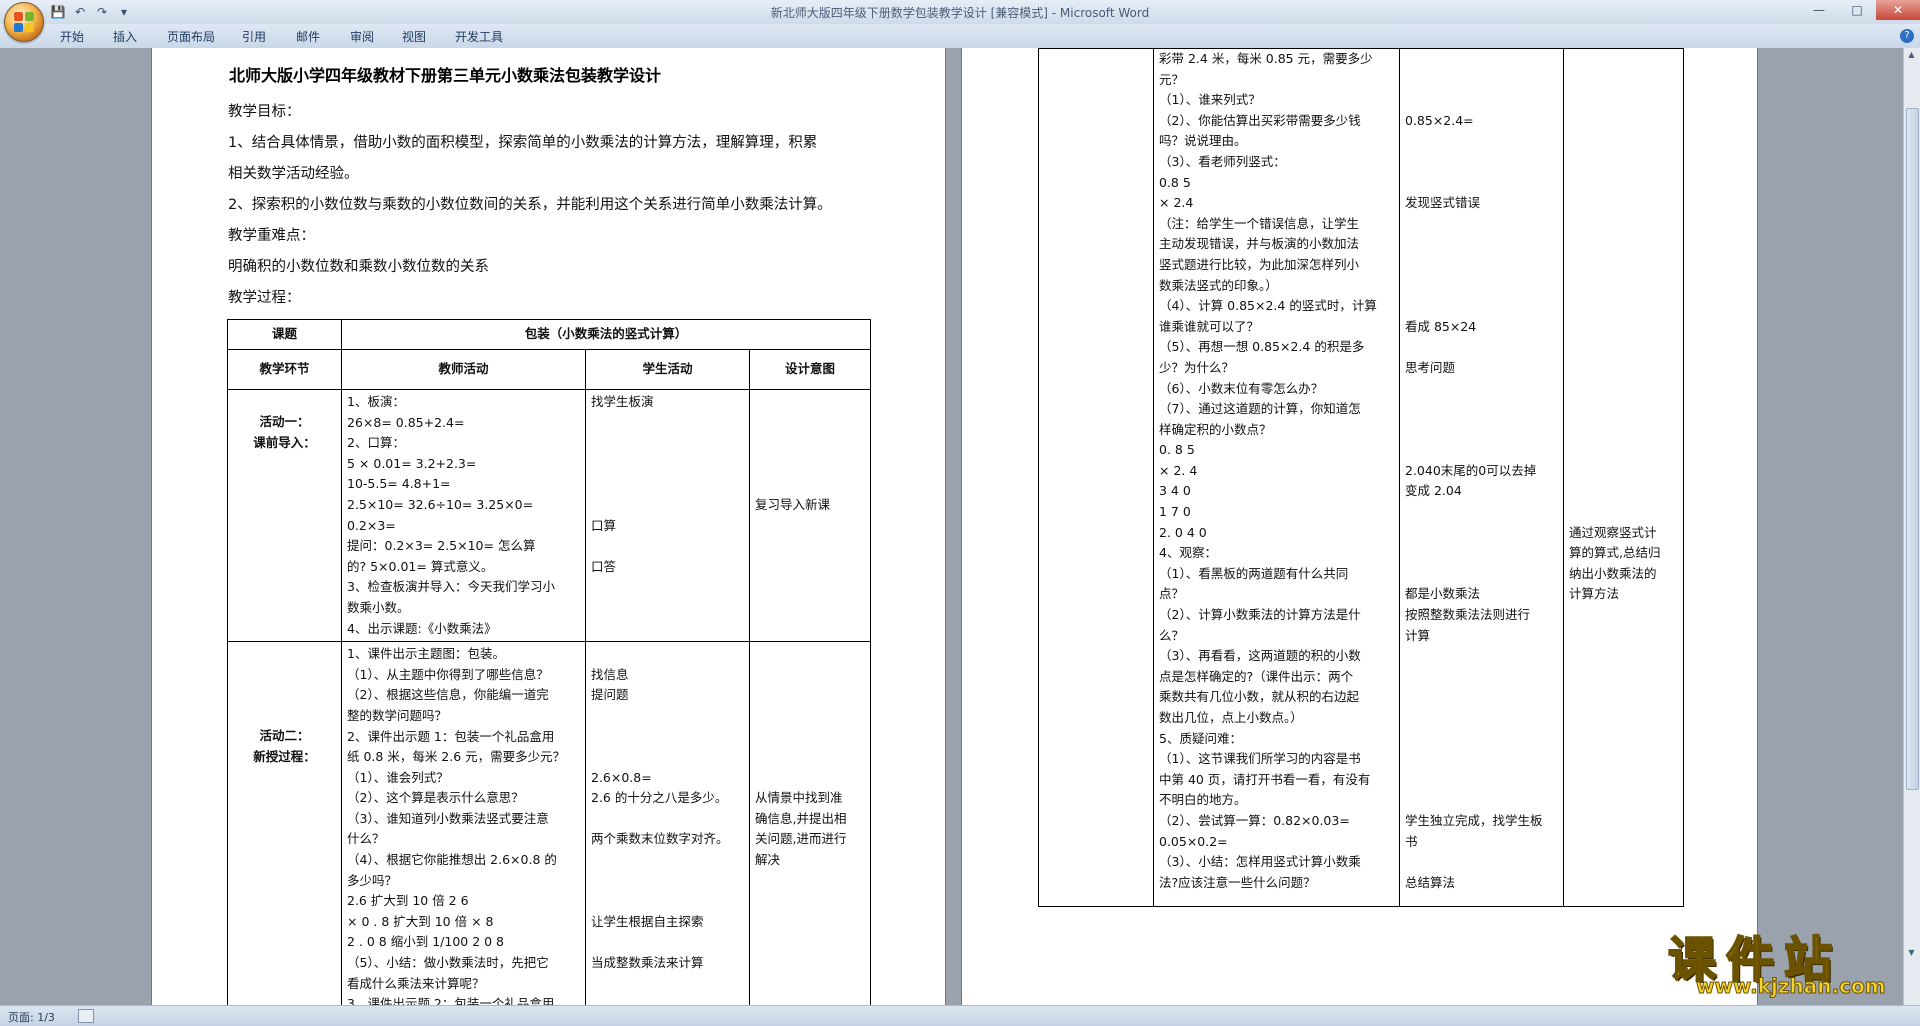 This screenshot has width=1920, height=1026. I want to click on stage-2-teacher-line: 什么？, so click(366, 839).